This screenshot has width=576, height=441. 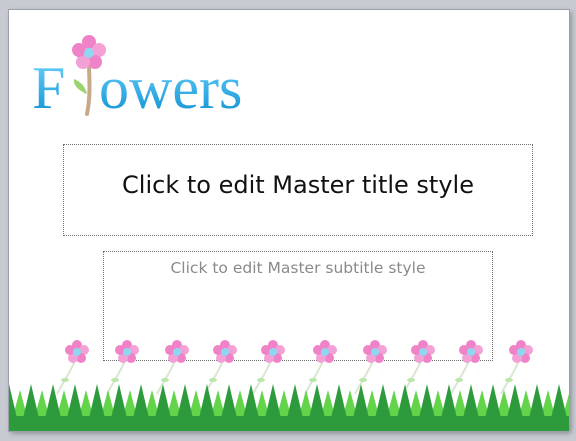 I want to click on title-placeholder-text: Click to edit Master title style, so click(x=298, y=185).